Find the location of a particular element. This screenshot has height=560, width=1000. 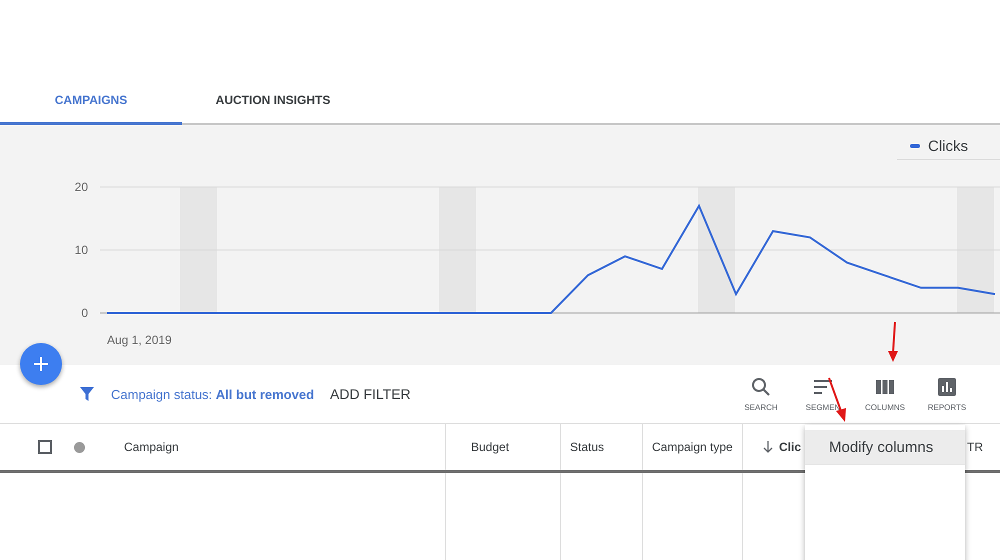

filter-icon is located at coordinates (87, 394).